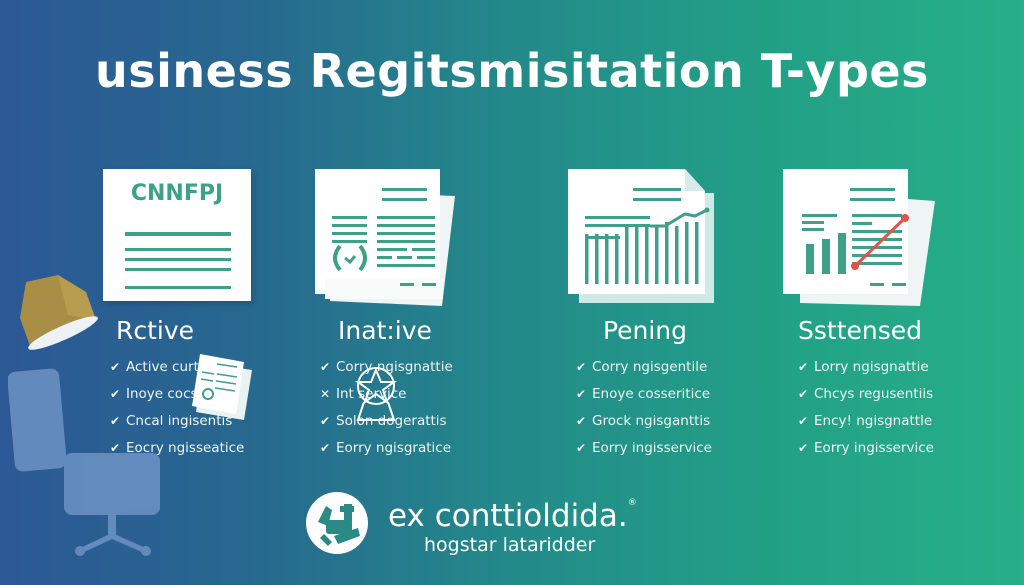  I want to click on heading-pending: Pening, so click(645, 330).